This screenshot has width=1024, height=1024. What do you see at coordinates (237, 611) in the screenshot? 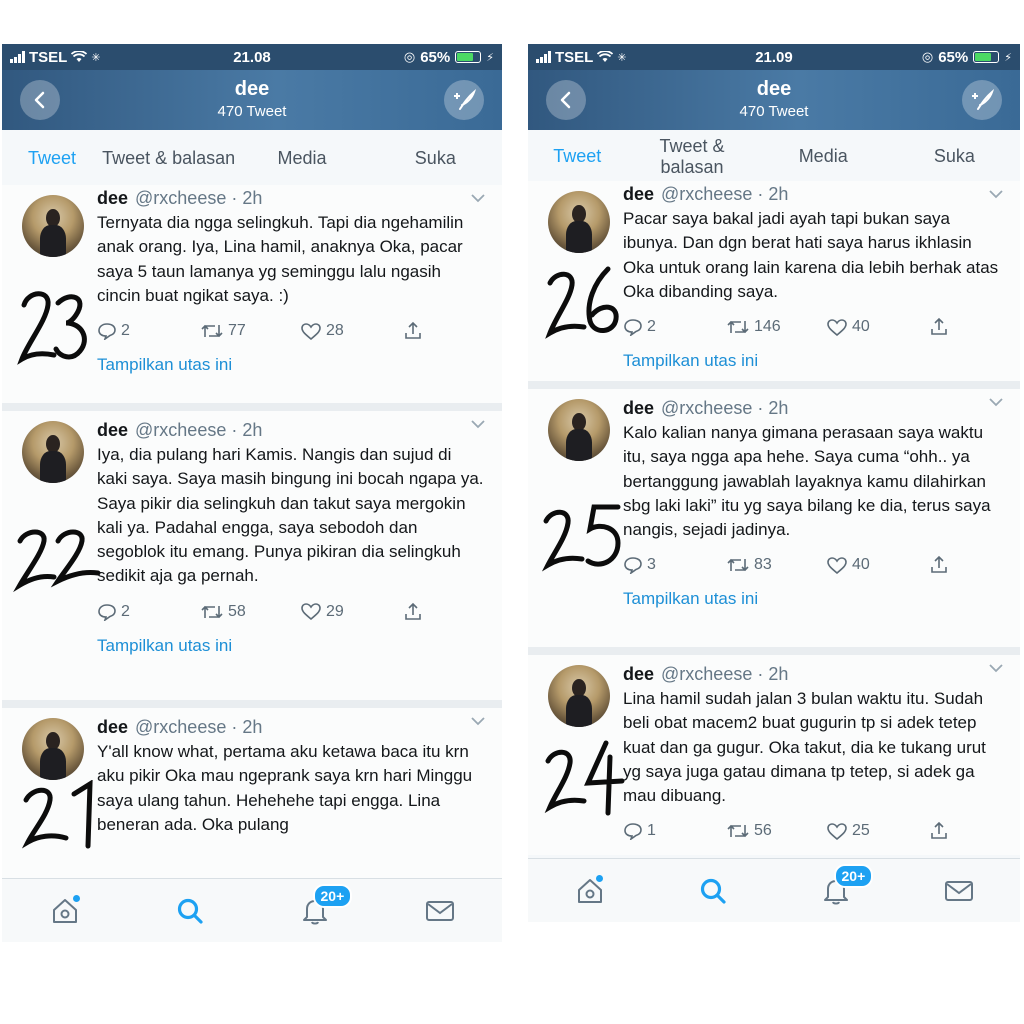
I see `retweet-count: 58` at bounding box center [237, 611].